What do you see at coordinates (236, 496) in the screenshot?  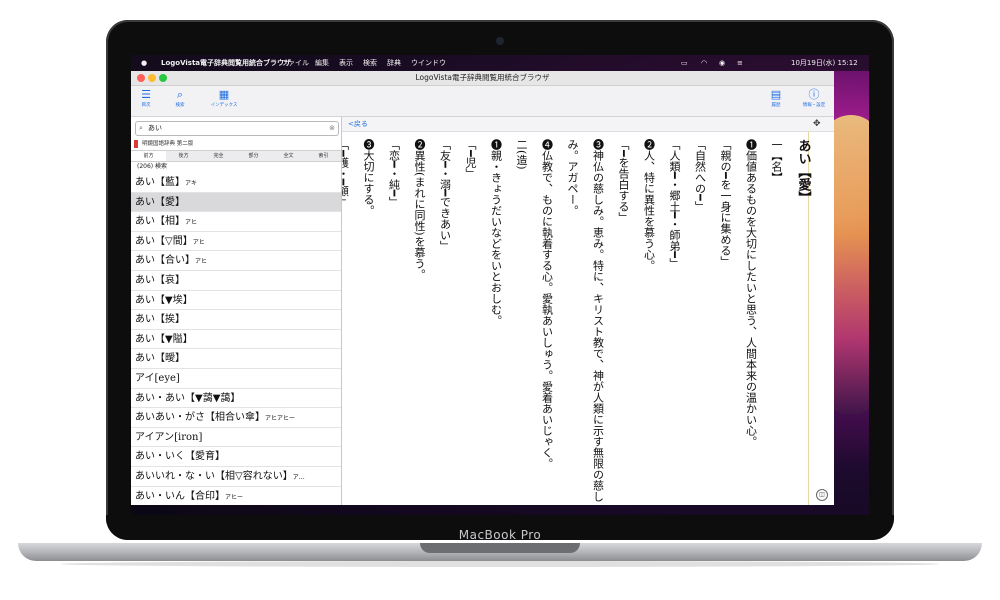 I see `result-row: あい・いん【合印】アヒー` at bounding box center [236, 496].